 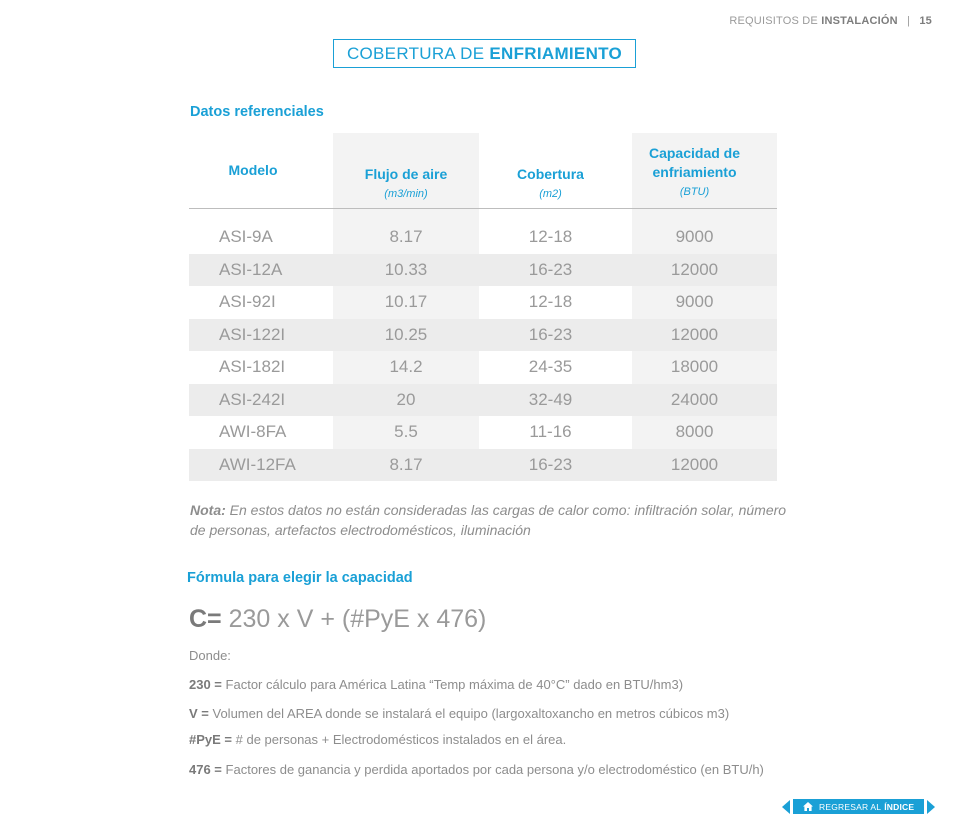 What do you see at coordinates (859, 21) in the screenshot?
I see `section-name: INSTALACIÓN` at bounding box center [859, 21].